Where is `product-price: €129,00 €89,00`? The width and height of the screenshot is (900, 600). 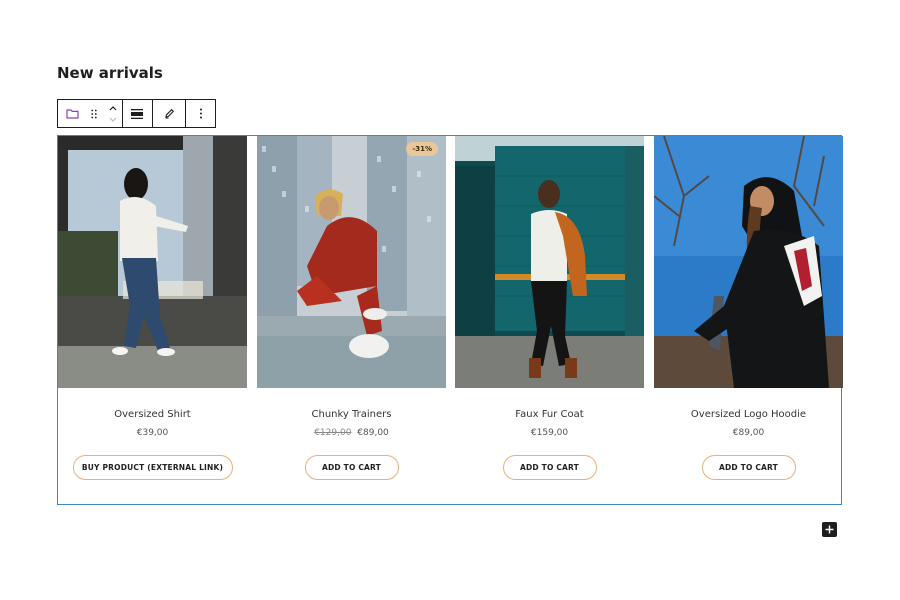 product-price: €129,00 €89,00 is located at coordinates (351, 433).